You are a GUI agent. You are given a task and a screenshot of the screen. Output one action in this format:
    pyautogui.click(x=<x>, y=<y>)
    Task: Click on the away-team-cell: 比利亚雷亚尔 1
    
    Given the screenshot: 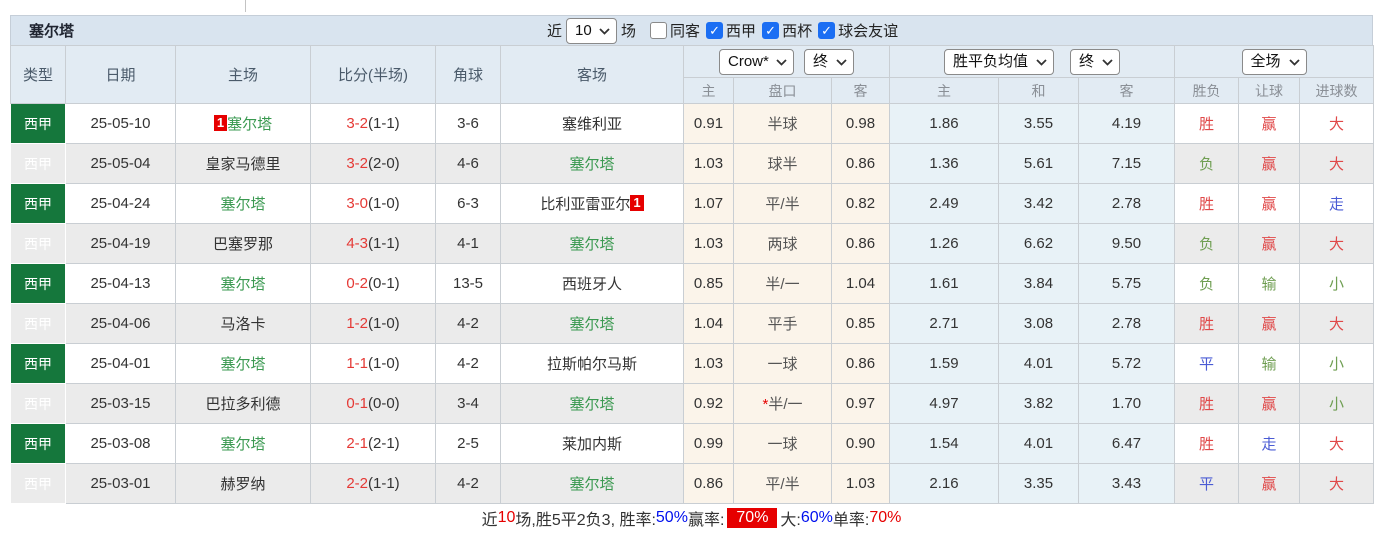 What is the action you would take?
    pyautogui.click(x=592, y=203)
    